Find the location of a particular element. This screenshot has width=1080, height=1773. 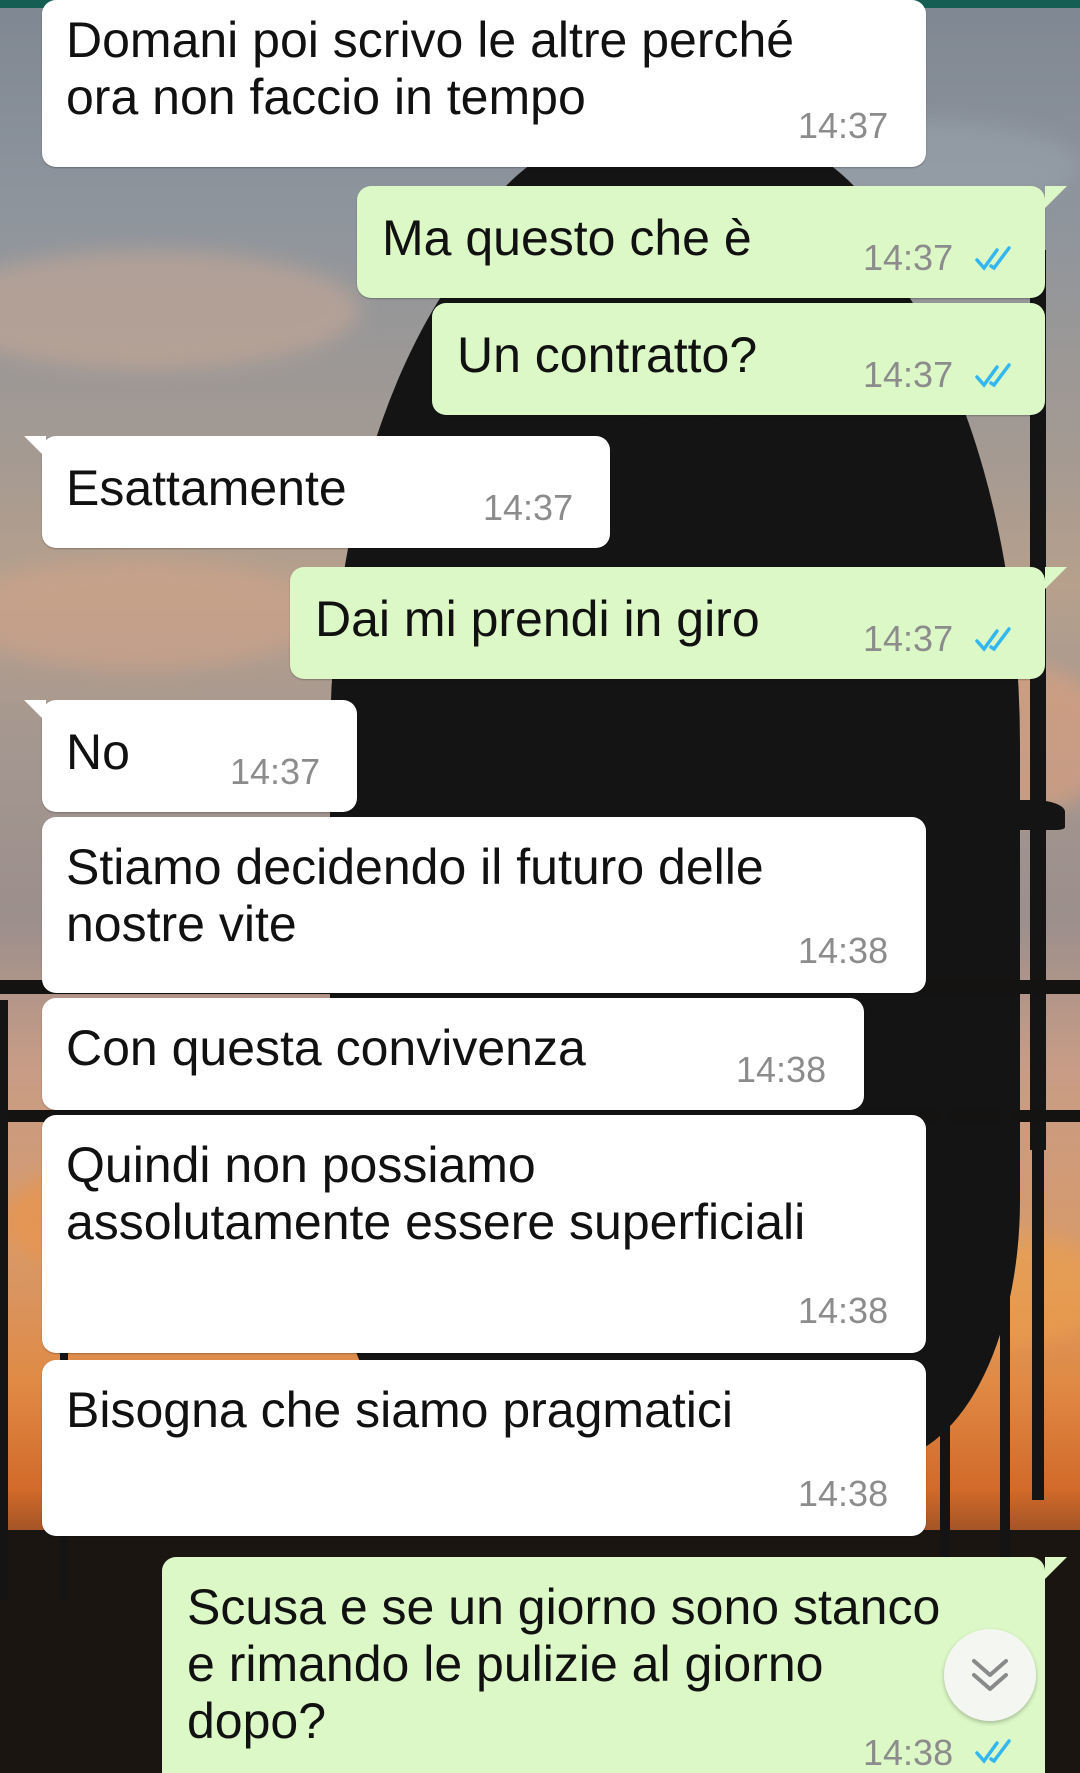

chevron-double-down-icon is located at coordinates (990, 1675).